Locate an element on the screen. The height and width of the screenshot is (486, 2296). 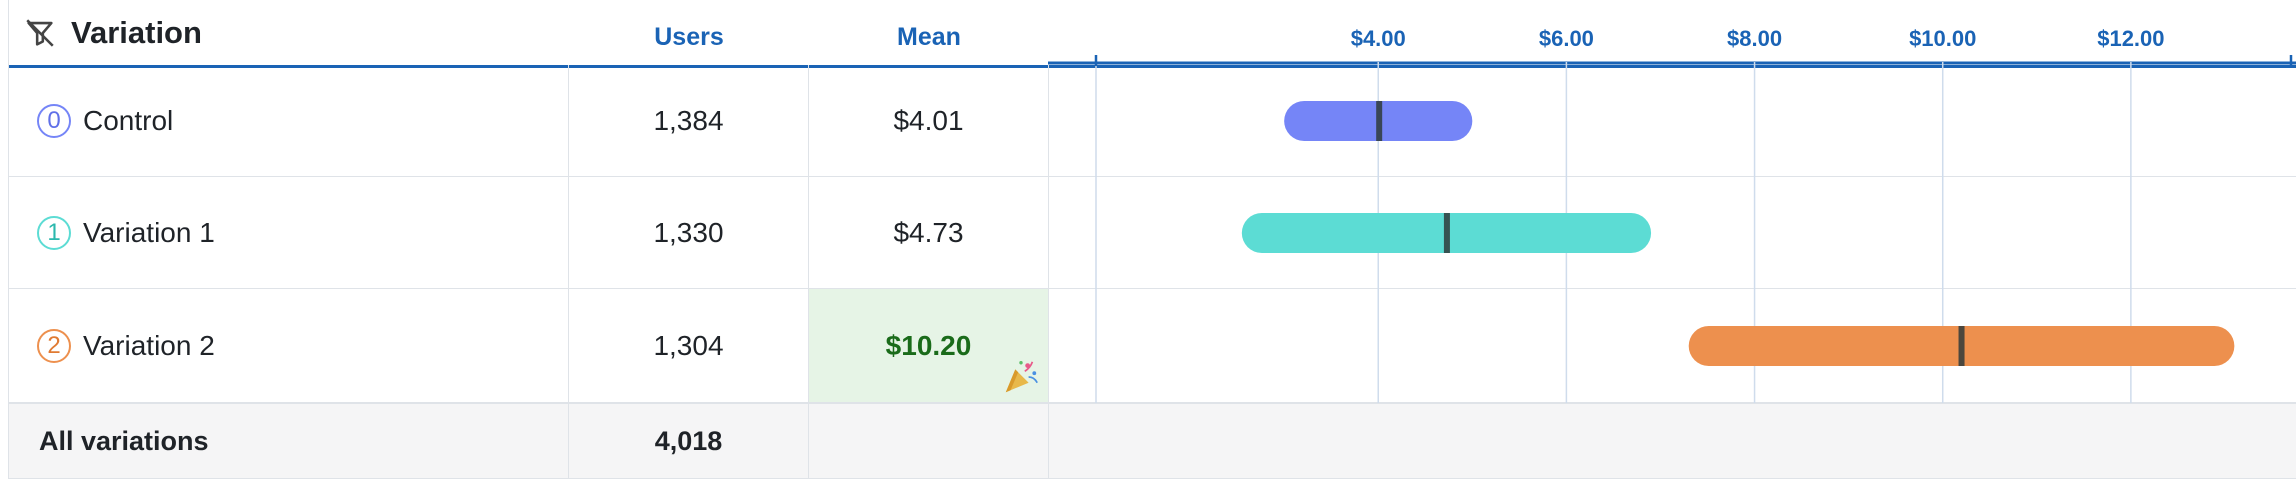
all-variations-label: All variations is located at coordinates (289, 441).